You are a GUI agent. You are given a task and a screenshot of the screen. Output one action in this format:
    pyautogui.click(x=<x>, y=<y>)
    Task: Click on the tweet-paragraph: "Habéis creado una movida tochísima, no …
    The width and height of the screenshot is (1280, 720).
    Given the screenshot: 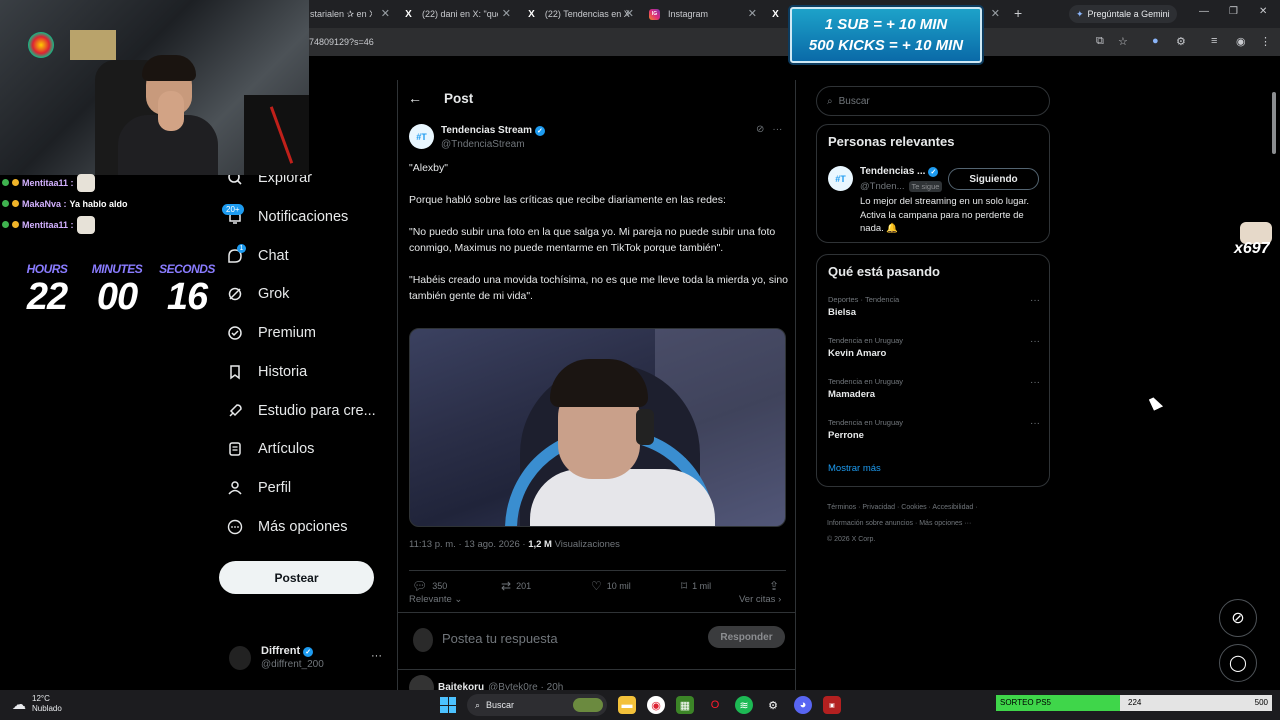 What is the action you would take?
    pyautogui.click(x=599, y=288)
    